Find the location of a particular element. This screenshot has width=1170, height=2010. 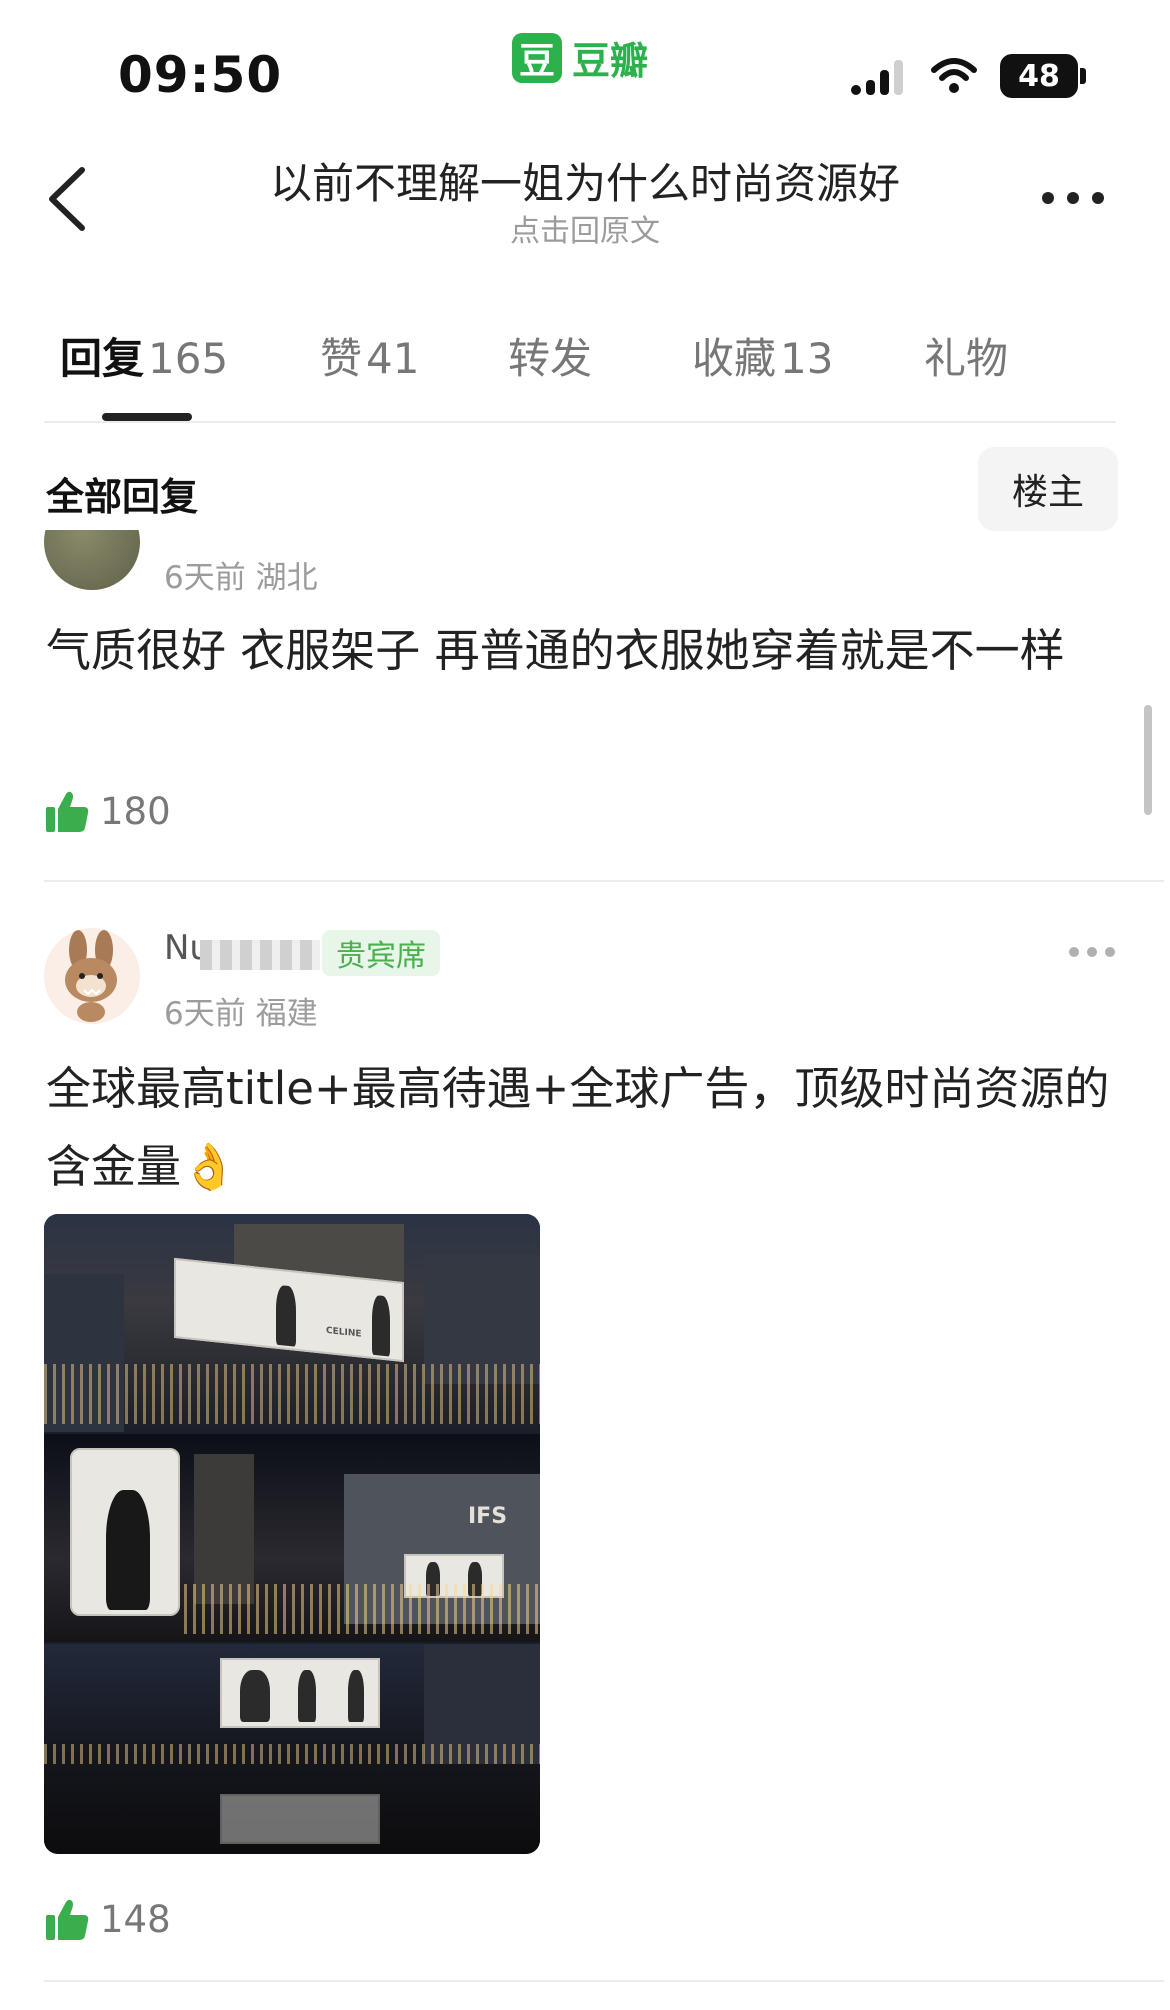

app-indicator: 豆 豆瓣 is located at coordinates (580, 57).